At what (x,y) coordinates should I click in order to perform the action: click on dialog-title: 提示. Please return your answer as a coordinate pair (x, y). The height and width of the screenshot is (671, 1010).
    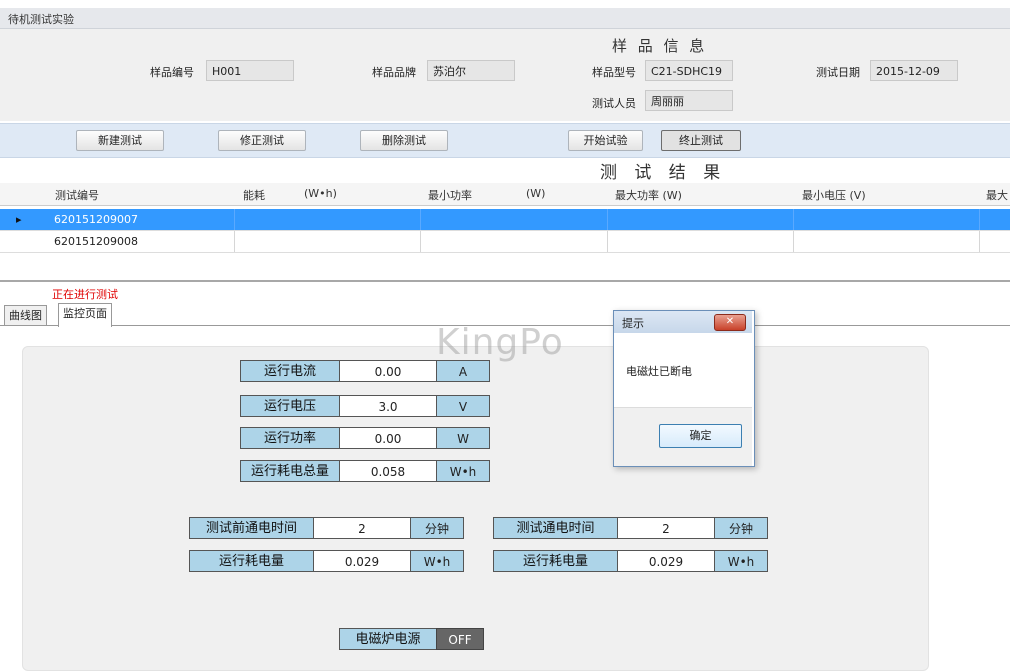
    Looking at the image, I should click on (633, 323).